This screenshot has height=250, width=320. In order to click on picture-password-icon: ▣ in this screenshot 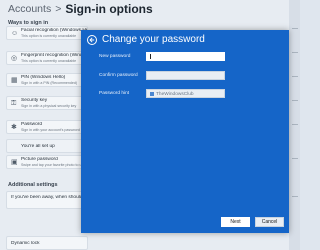, I will do `click(14, 162)`.